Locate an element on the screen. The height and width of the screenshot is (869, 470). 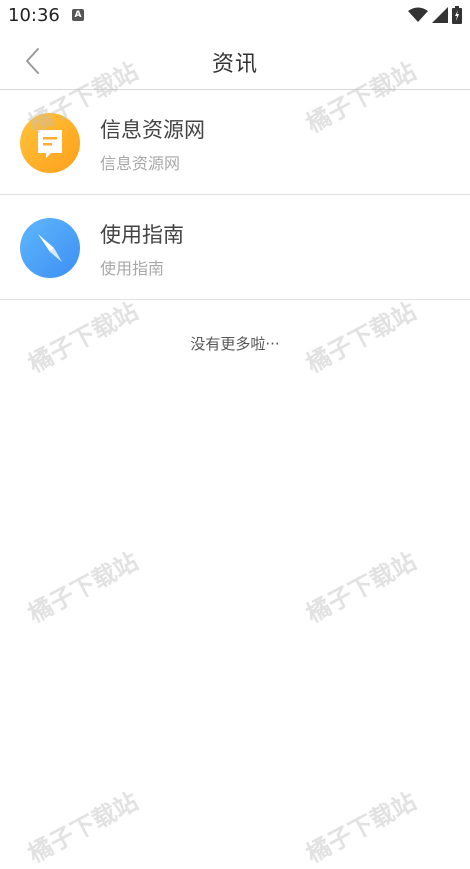
status-icons is located at coordinates (435, 15).